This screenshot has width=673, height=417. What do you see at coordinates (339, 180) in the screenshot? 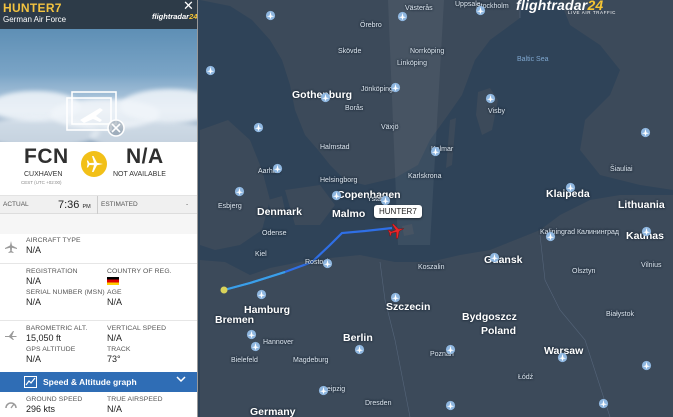
I see `map-label-helsingborg: Helsingborg` at bounding box center [339, 180].